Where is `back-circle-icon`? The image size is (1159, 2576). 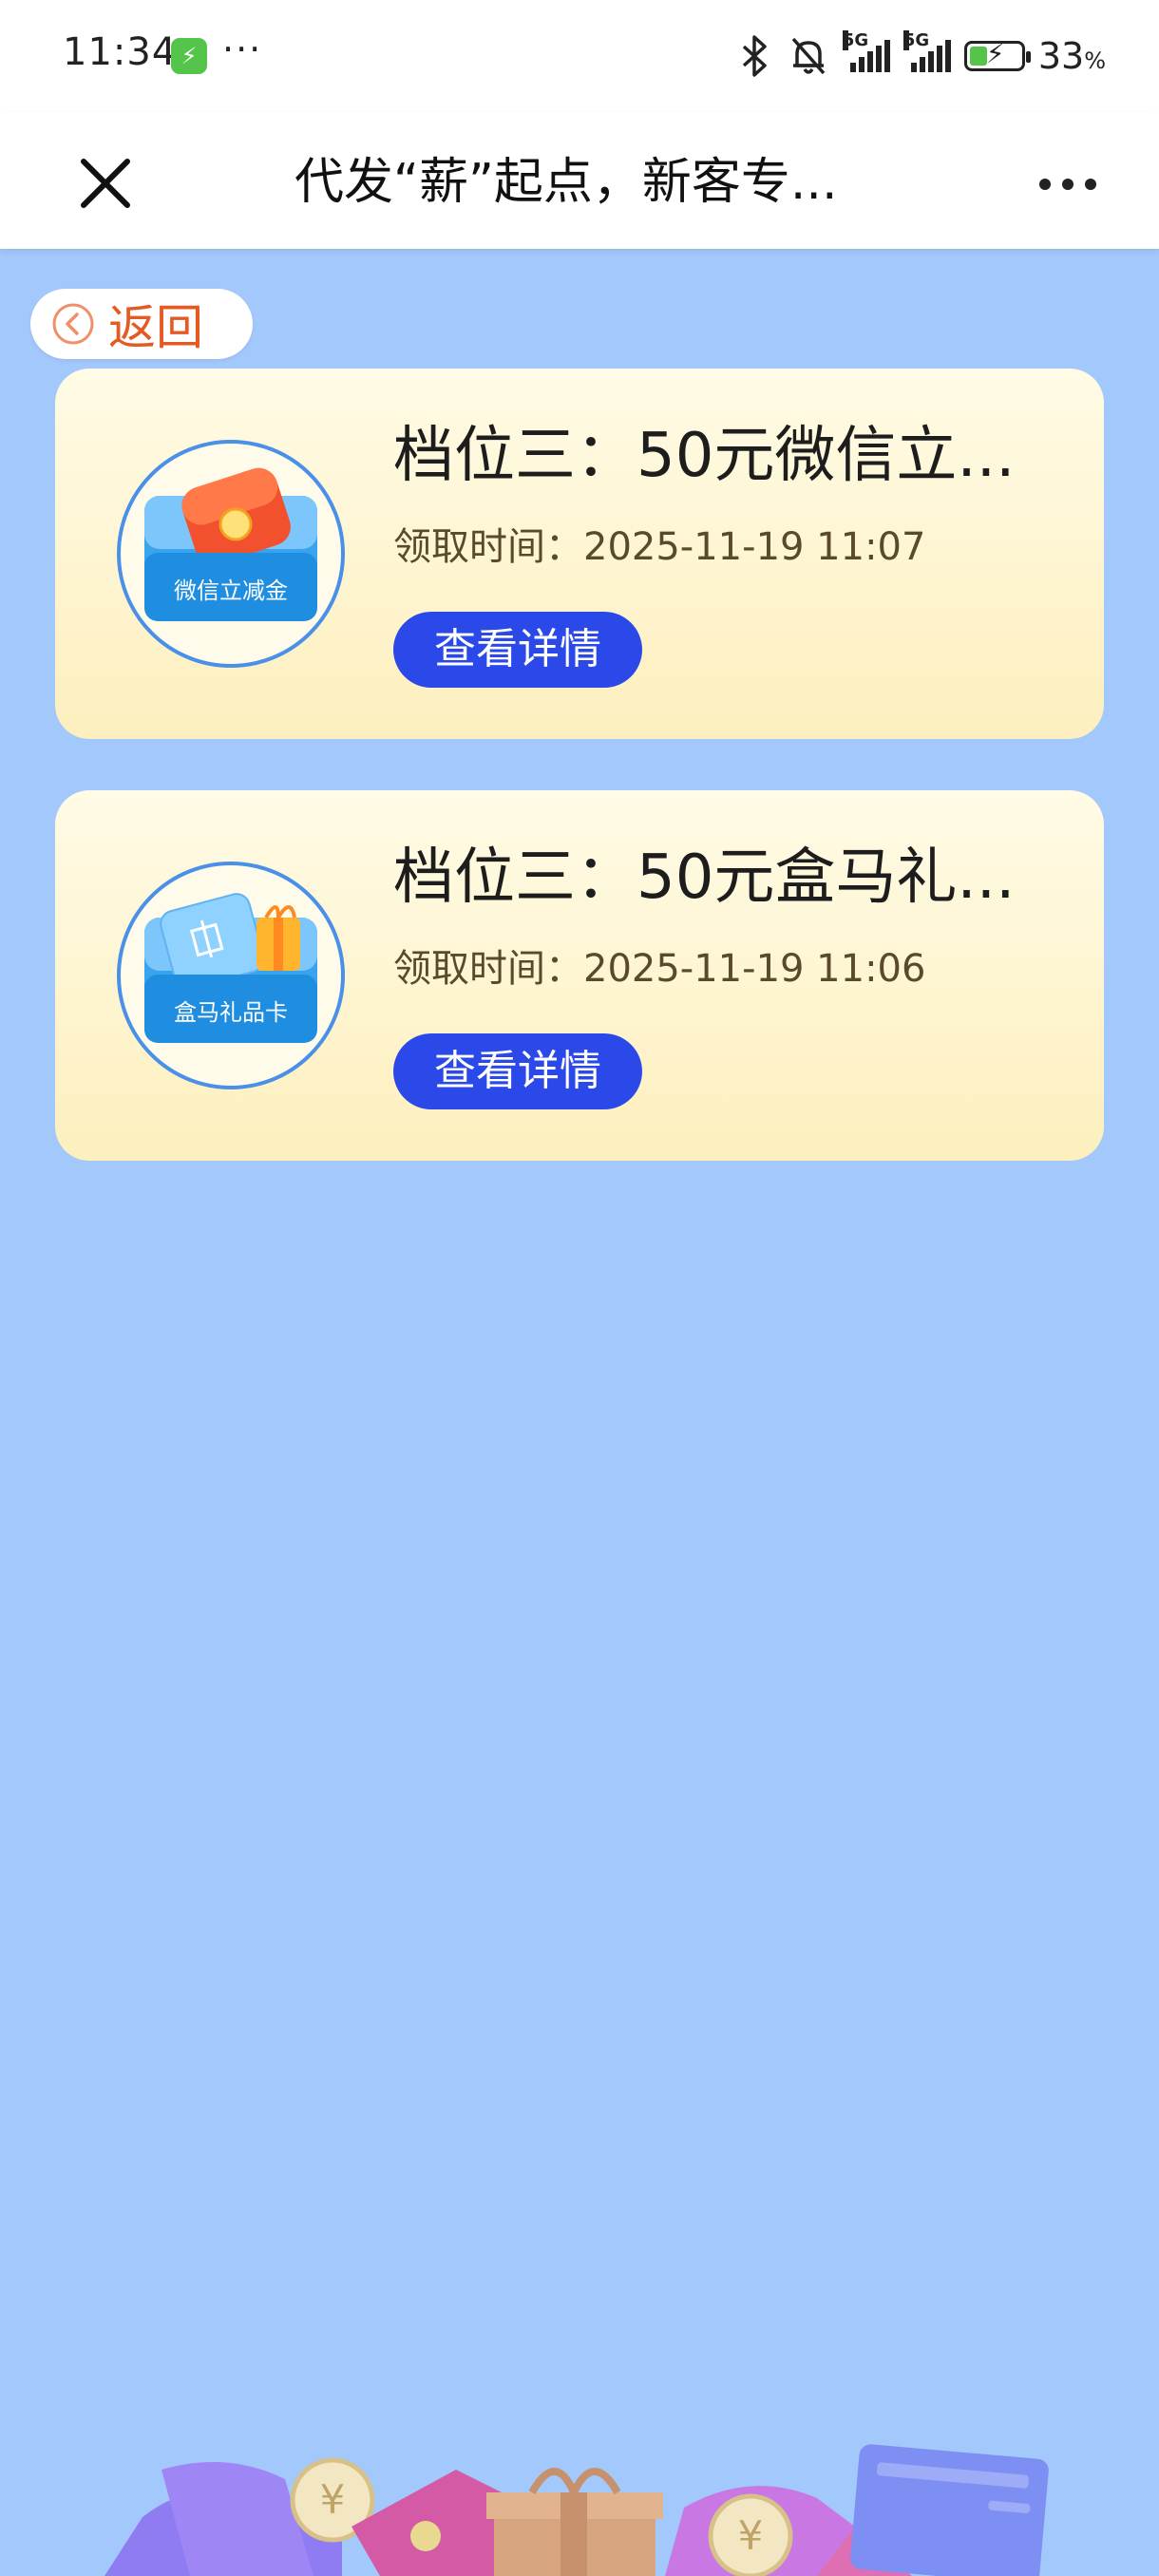 back-circle-icon is located at coordinates (73, 324).